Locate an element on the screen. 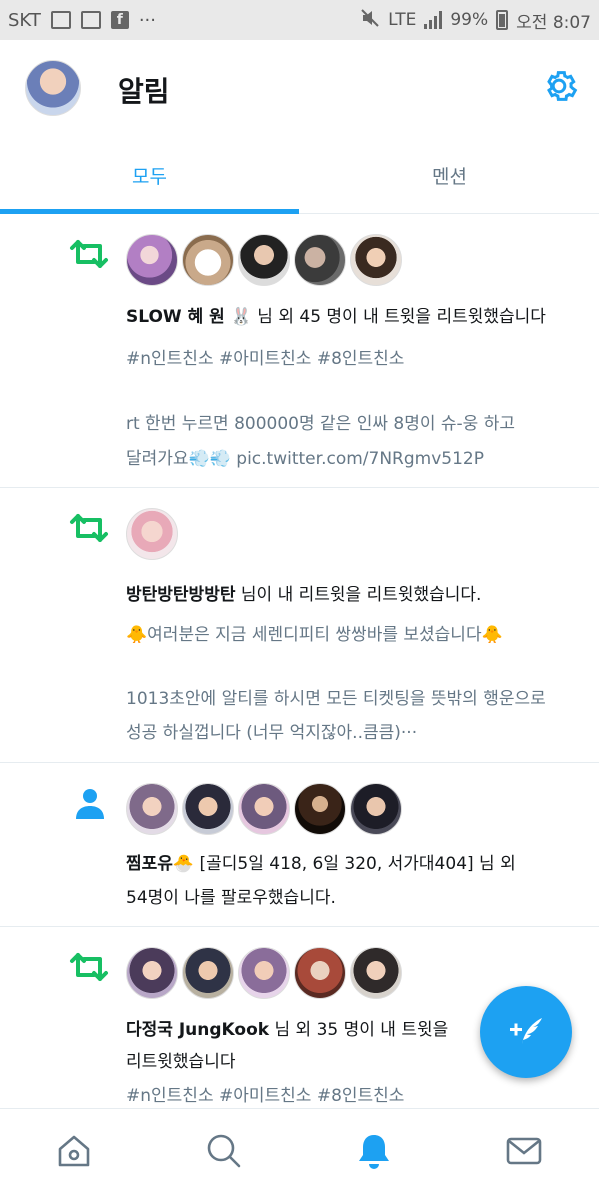  user-name: 다정국 JungKook is located at coordinates (197, 1030).